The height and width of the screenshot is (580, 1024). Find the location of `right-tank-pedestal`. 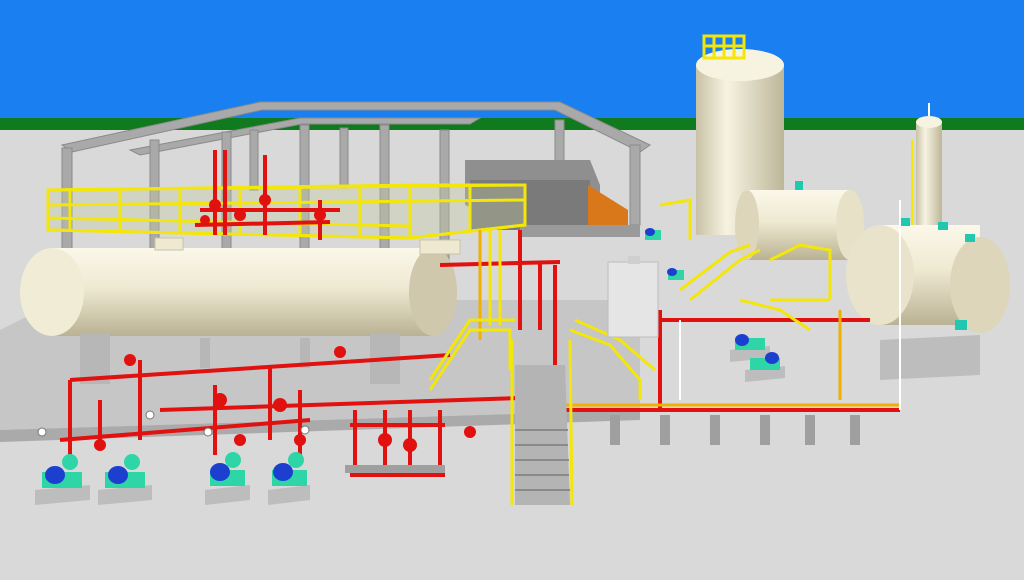

right-tank-pedestal is located at coordinates (930, 357).